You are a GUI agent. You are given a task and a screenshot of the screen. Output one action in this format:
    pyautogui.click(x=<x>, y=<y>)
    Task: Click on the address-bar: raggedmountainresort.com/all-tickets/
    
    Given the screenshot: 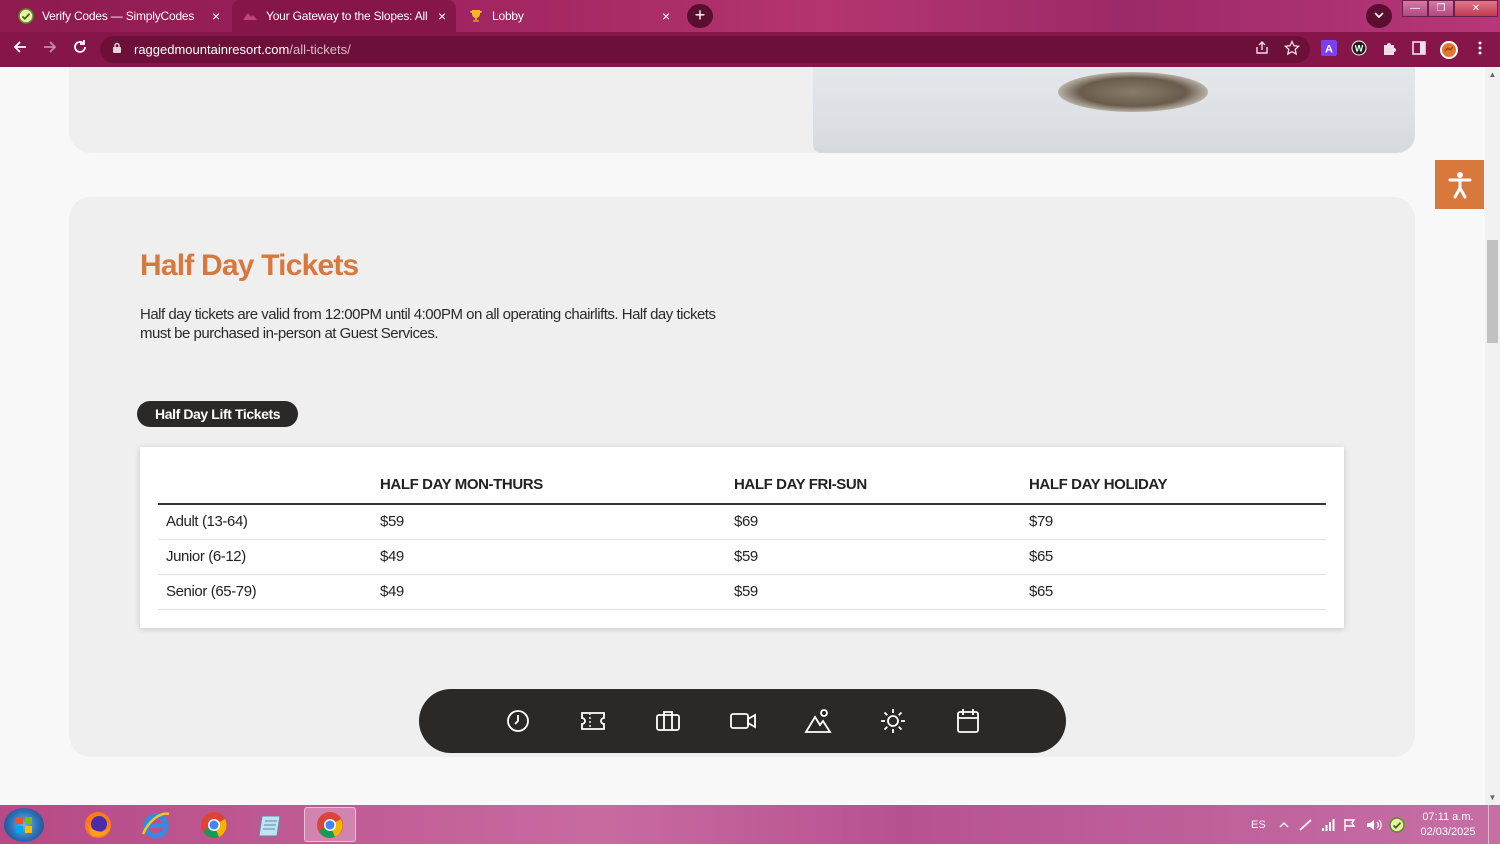 What is the action you would take?
    pyautogui.click(x=705, y=49)
    